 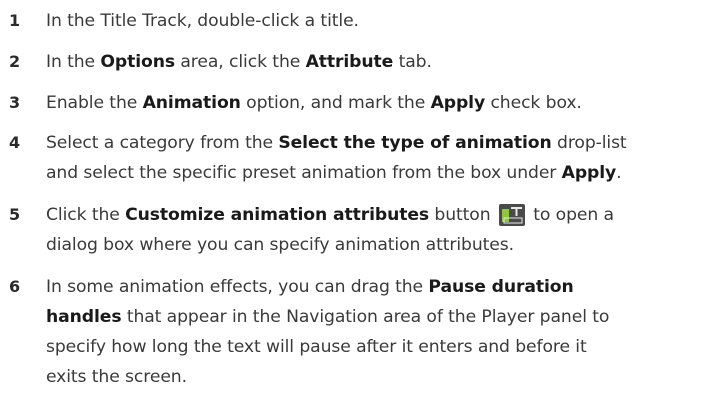 I want to click on text-run: exits the screen., so click(x=116, y=377).